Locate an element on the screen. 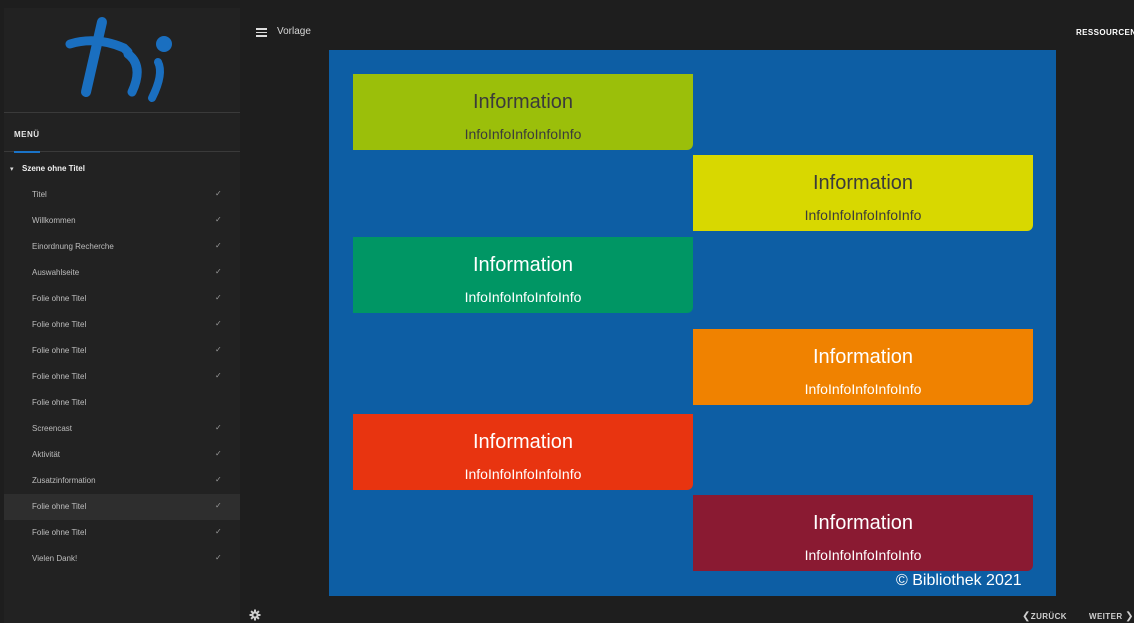 The height and width of the screenshot is (623, 1134). resources-button: RESSOURCEN is located at coordinates (1105, 32).